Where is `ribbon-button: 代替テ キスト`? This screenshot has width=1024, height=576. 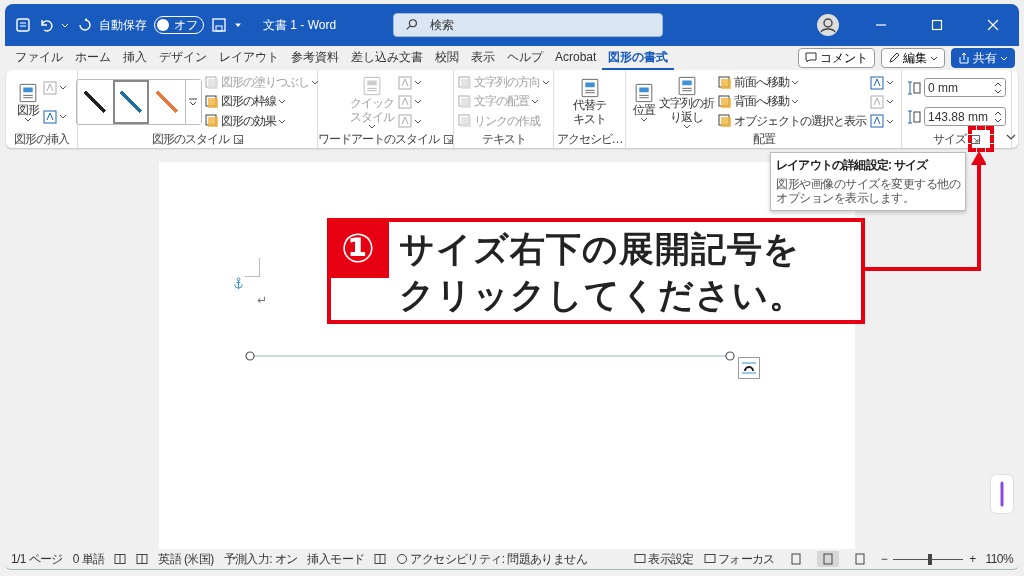
ribbon-button: 代替テ キスト is located at coordinates (589, 102).